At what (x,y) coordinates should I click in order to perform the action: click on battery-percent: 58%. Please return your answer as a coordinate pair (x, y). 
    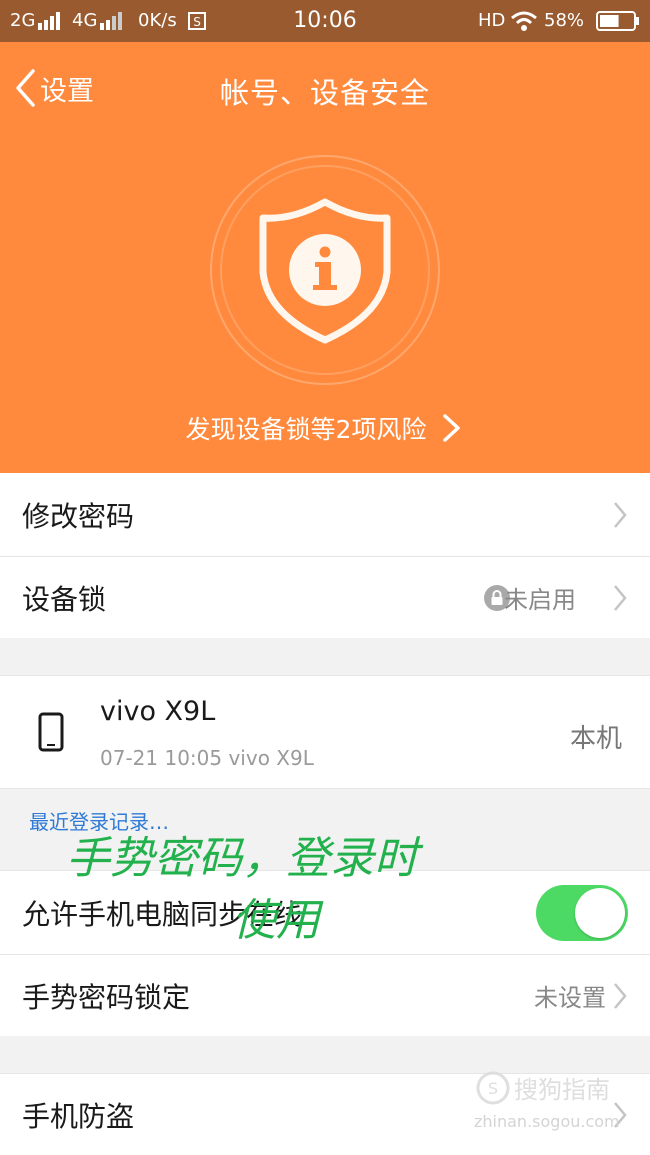
    Looking at the image, I should click on (564, 20).